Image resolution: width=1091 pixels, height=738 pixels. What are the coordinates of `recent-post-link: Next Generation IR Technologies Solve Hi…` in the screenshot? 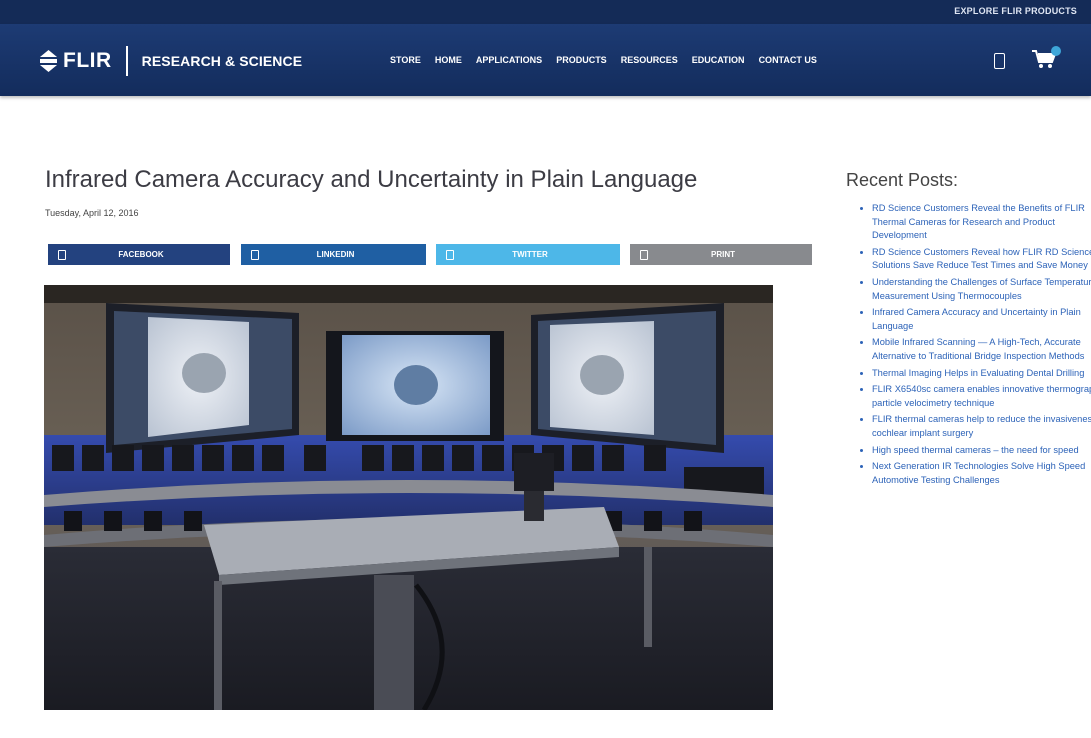 It's located at (981, 473).